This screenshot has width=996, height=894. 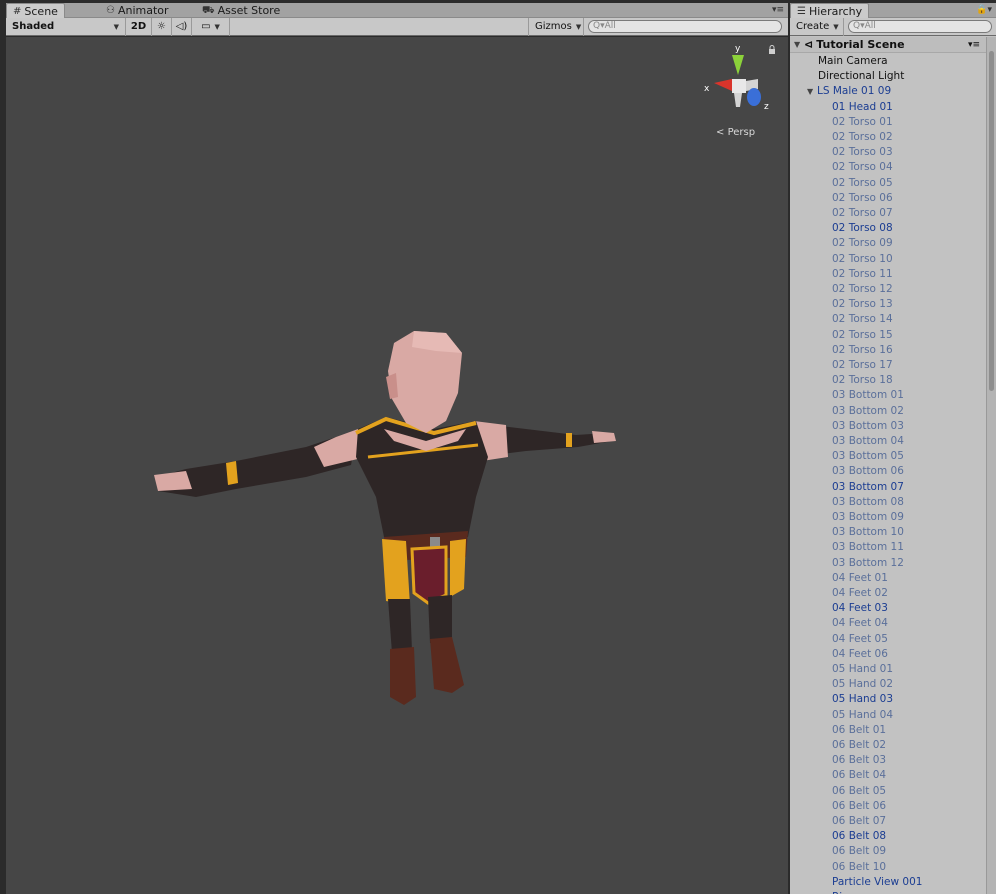 I want to click on hierarchy-item: ▼ LS Male 01 09, so click(x=888, y=91).